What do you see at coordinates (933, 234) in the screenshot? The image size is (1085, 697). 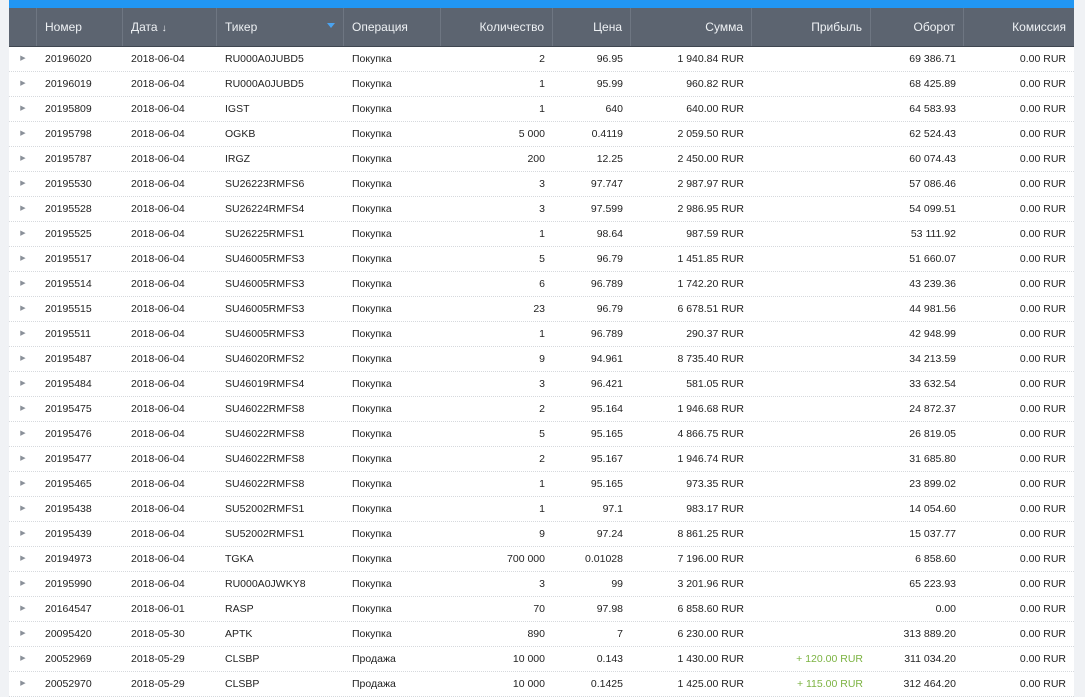 I see `cell-turnover: 53 111.92` at bounding box center [933, 234].